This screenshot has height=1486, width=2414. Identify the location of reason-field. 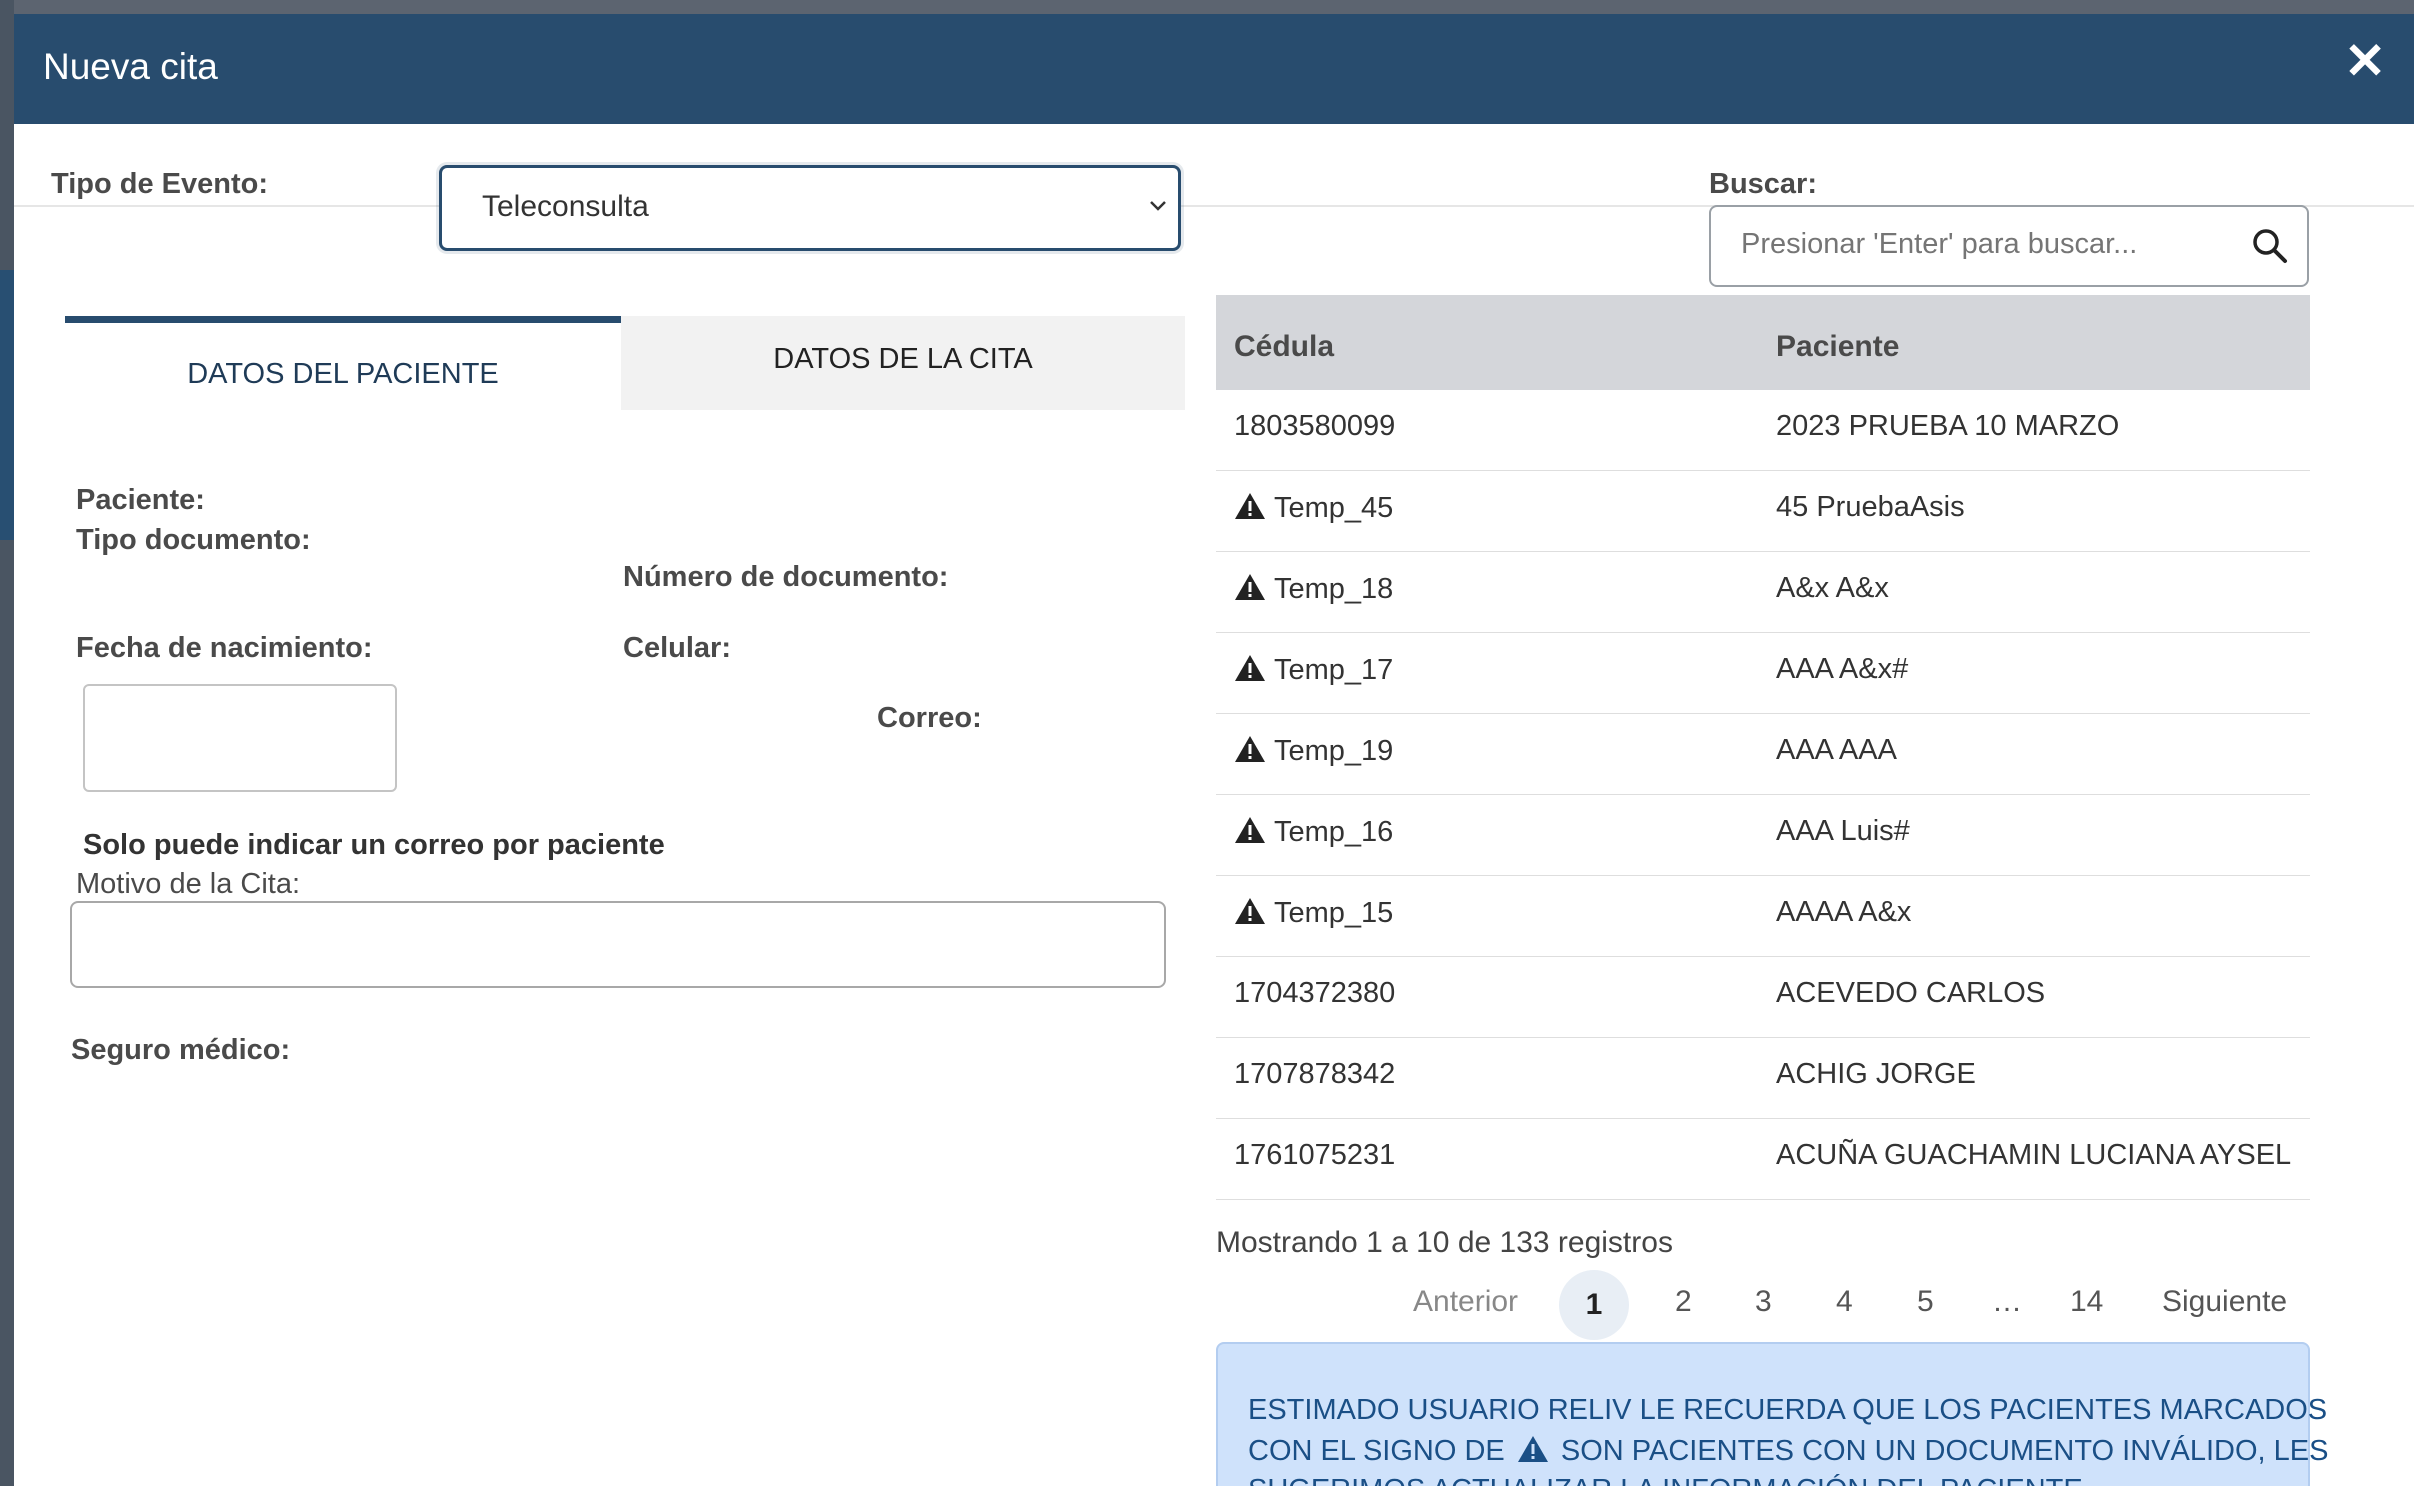
(618, 944).